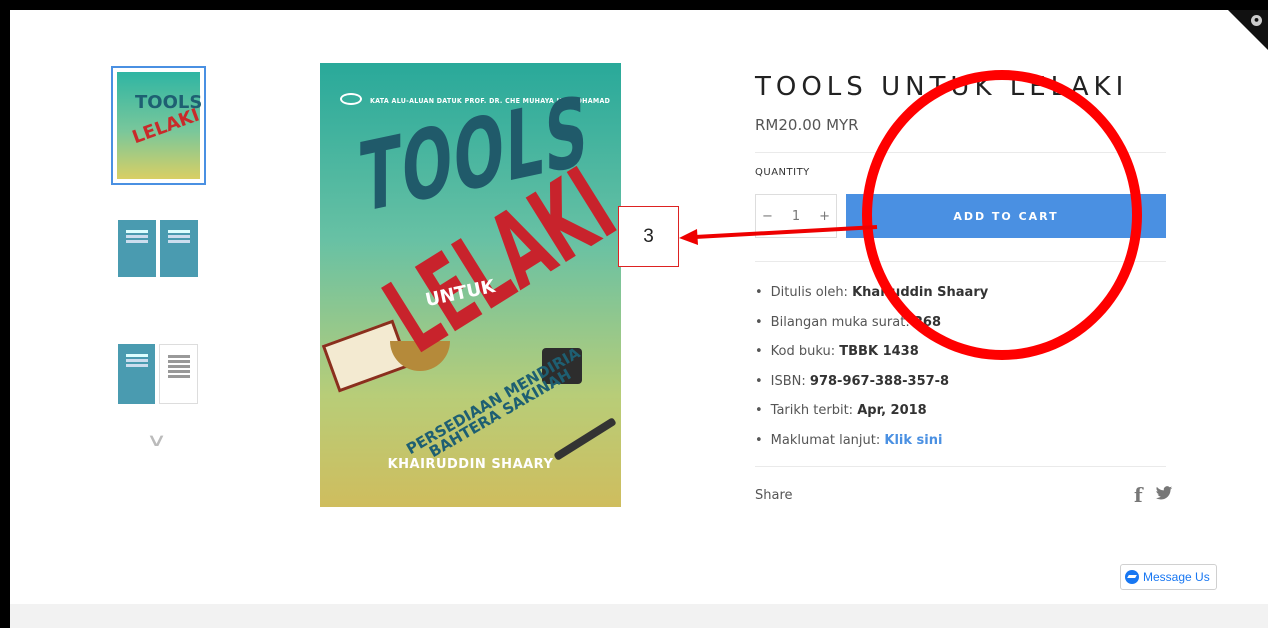 This screenshot has height=628, width=1268. What do you see at coordinates (807, 125) in the screenshot?
I see `product-price: RM20.00 MYR` at bounding box center [807, 125].